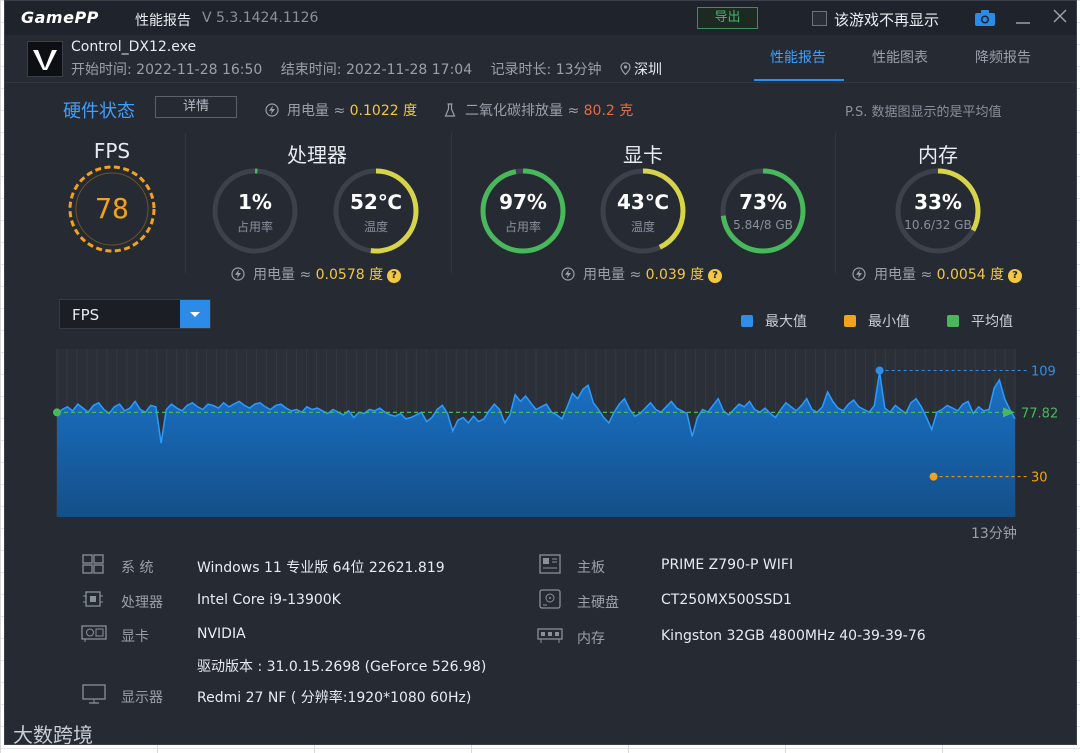 Image resolution: width=1080 pixels, height=753 pixels. What do you see at coordinates (727, 18) in the screenshot?
I see `export-button: 导出` at bounding box center [727, 18].